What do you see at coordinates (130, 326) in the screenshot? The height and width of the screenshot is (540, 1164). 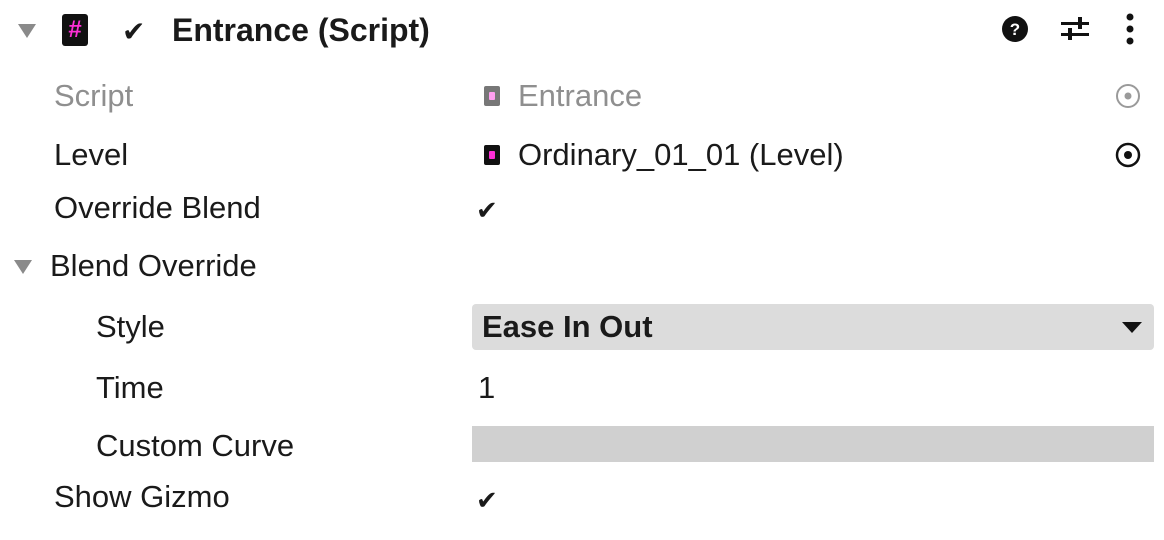 I see `style-field-label: Style` at bounding box center [130, 326].